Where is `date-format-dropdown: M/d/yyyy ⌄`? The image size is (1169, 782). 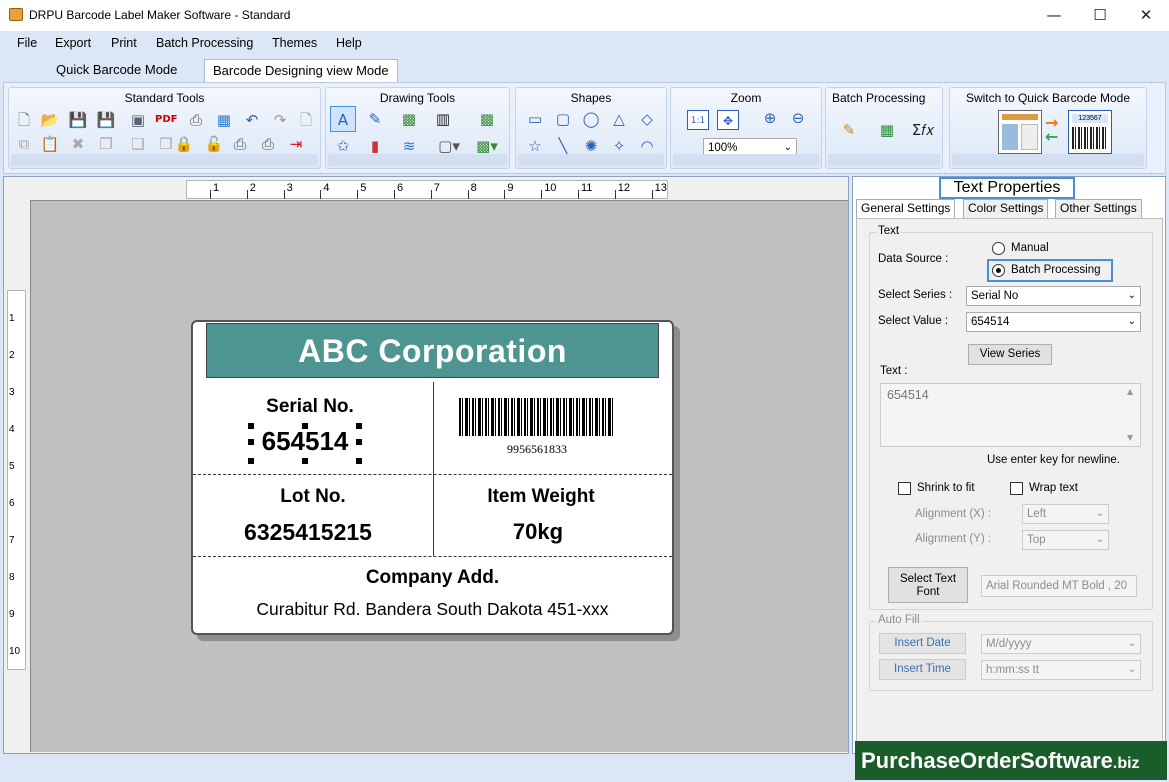 date-format-dropdown: M/d/yyyy ⌄ is located at coordinates (1061, 644).